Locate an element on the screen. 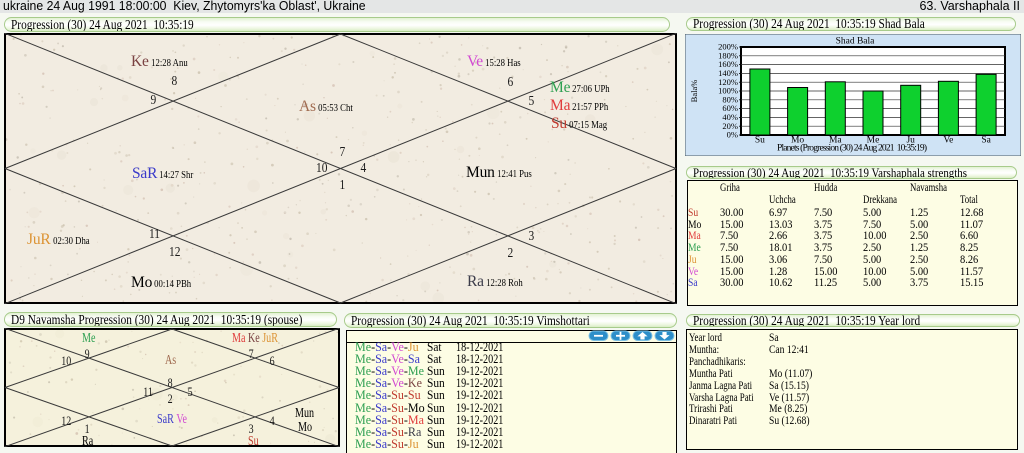 The width and height of the screenshot is (1024, 453). svg-text: Su is located at coordinates (760, 140).